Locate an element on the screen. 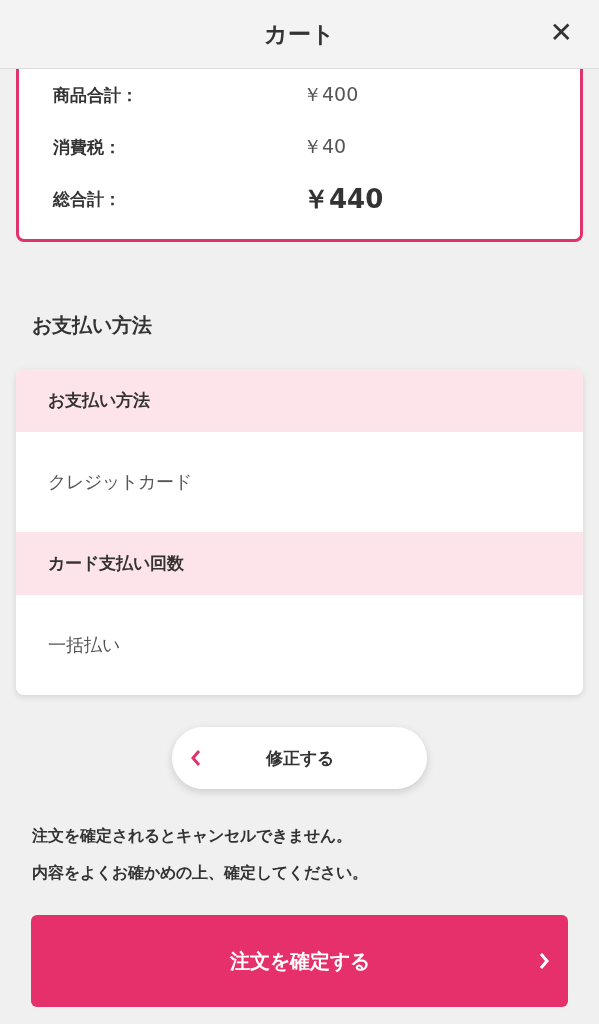 Image resolution: width=599 pixels, height=1024 pixels. confirm-button: 注文を確定する is located at coordinates (299, 961).